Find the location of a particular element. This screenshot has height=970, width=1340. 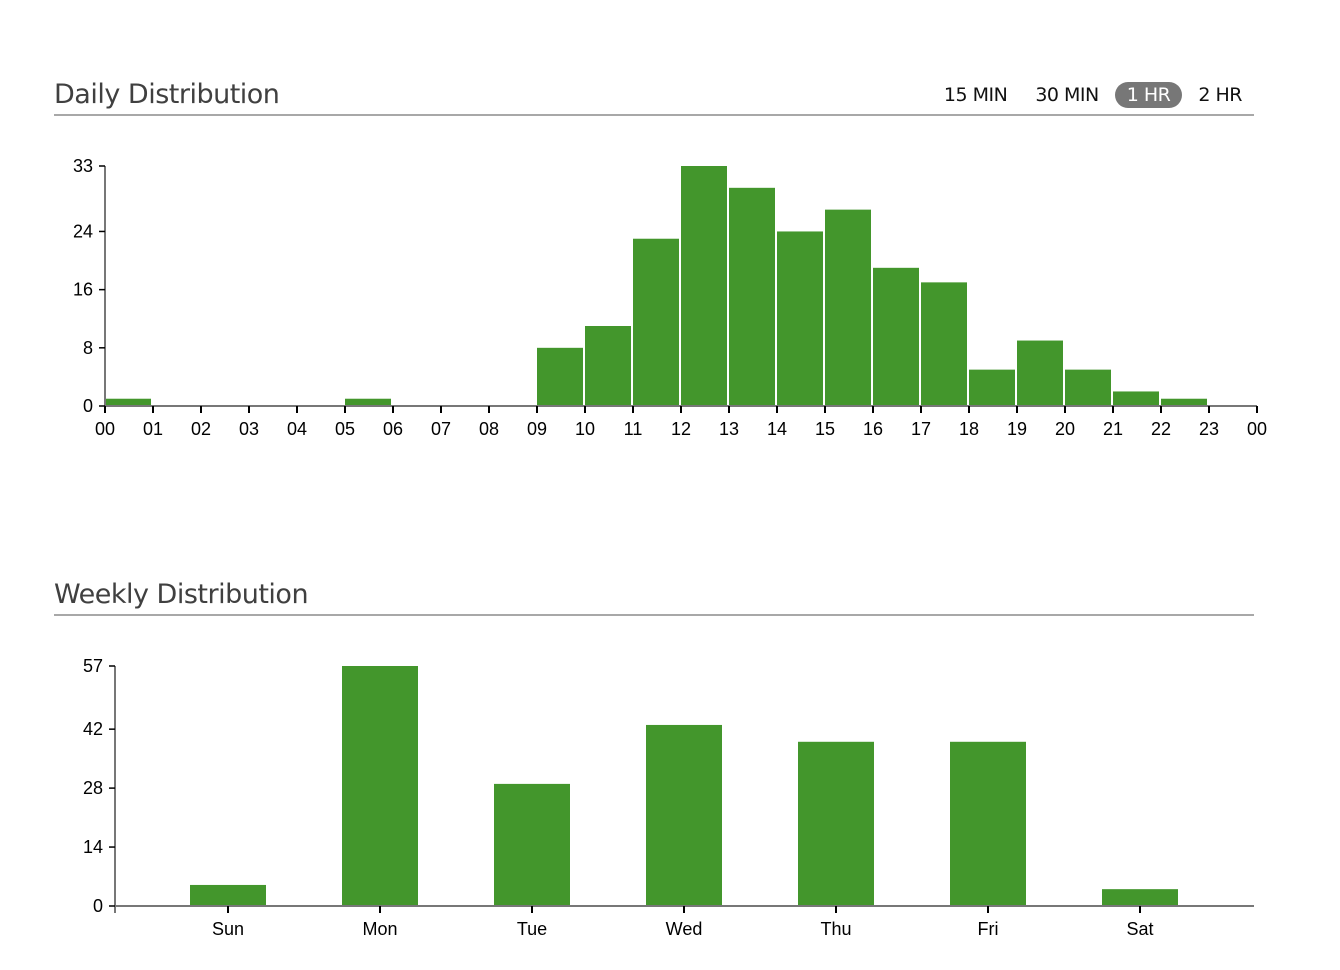

bar-sun is located at coordinates (228, 895).